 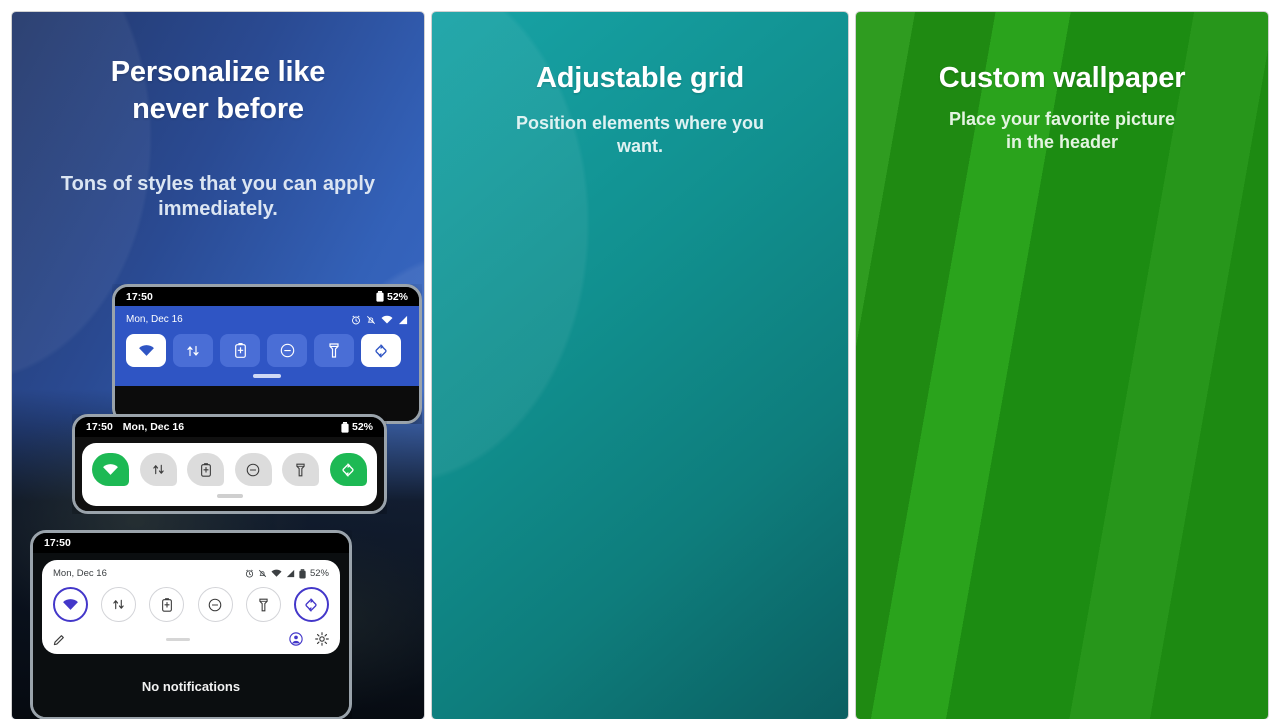 I want to click on settings-gear-icon, so click(x=322, y=639).